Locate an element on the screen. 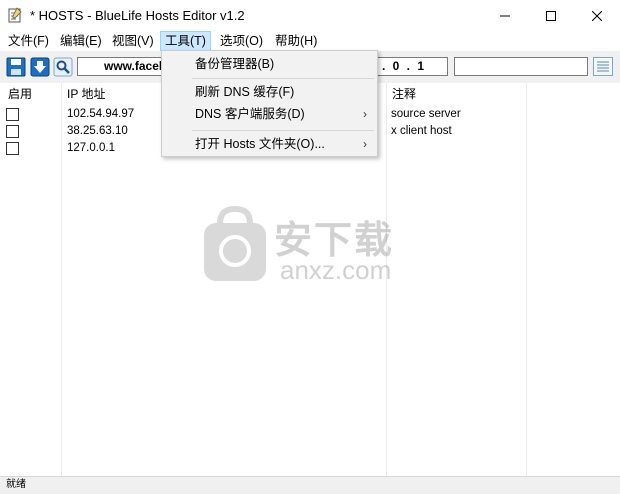 This screenshot has height=494, width=620. status-text: 就绪 is located at coordinates (16, 484).